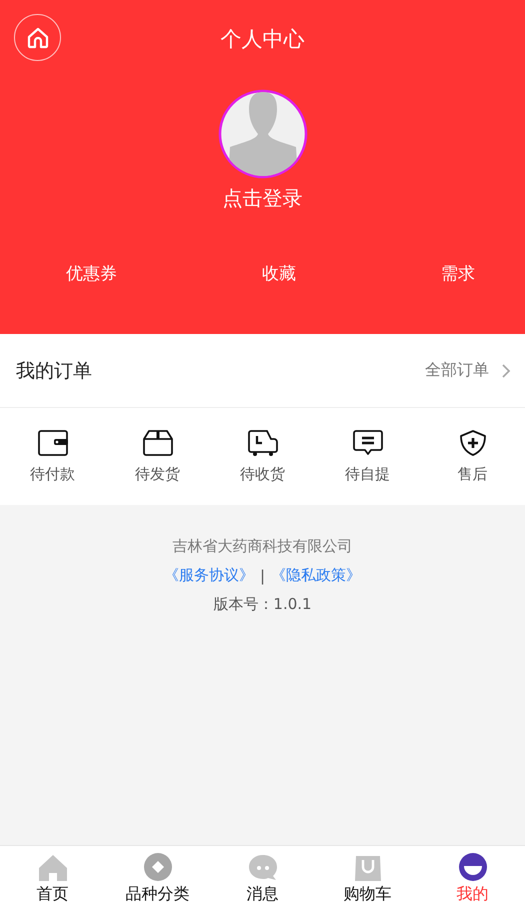 This screenshot has width=525, height=906. I want to click on version-text: 版本号：1.0.1, so click(262, 604).